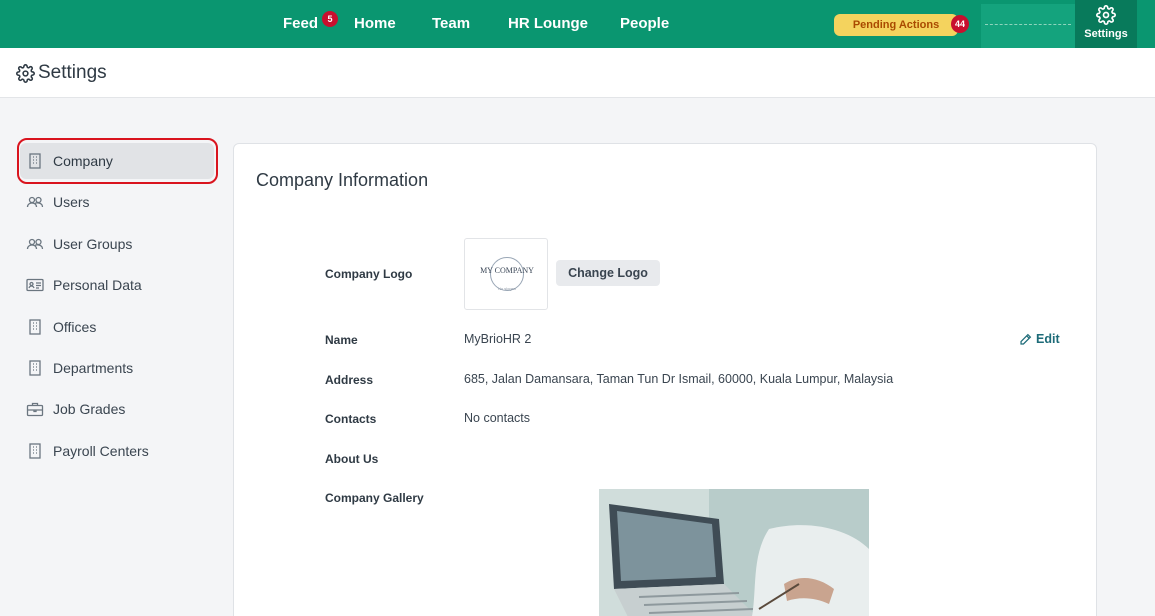 The height and width of the screenshot is (616, 1155). What do you see at coordinates (374, 498) in the screenshot?
I see `company-gallery-label: Company Gallery` at bounding box center [374, 498].